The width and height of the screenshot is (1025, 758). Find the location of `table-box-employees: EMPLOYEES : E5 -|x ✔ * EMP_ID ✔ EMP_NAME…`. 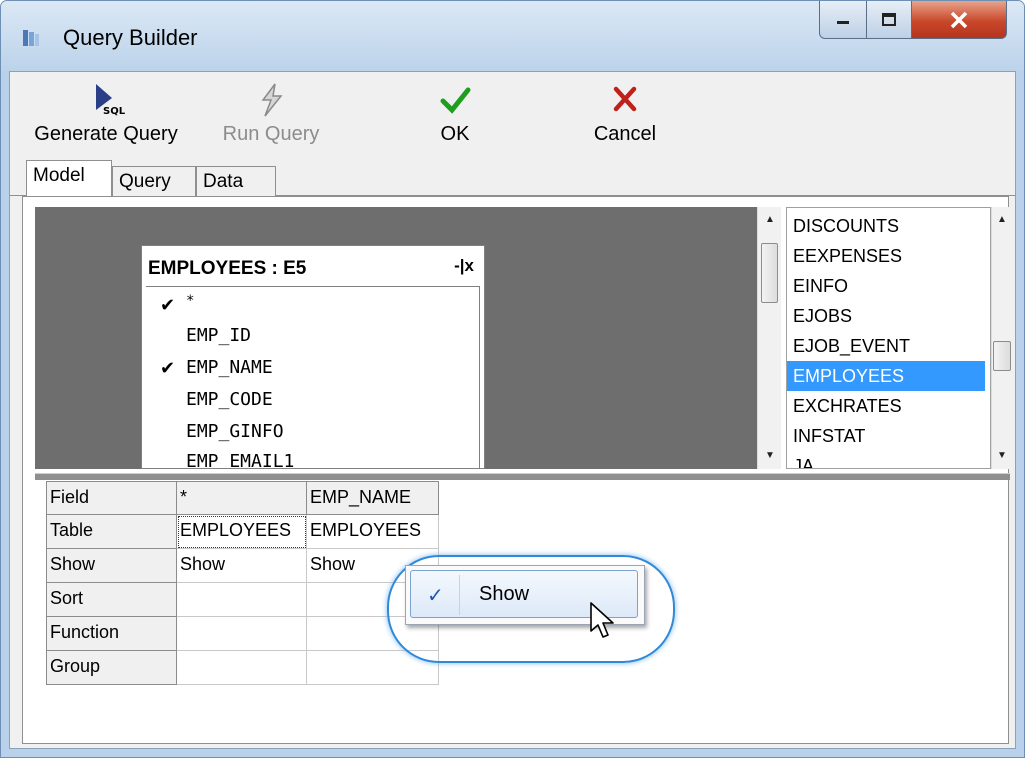

table-box-employees: EMPLOYEES : E5 -|x ✔ * EMP_ID ✔ EMP_NAME… is located at coordinates (313, 357).